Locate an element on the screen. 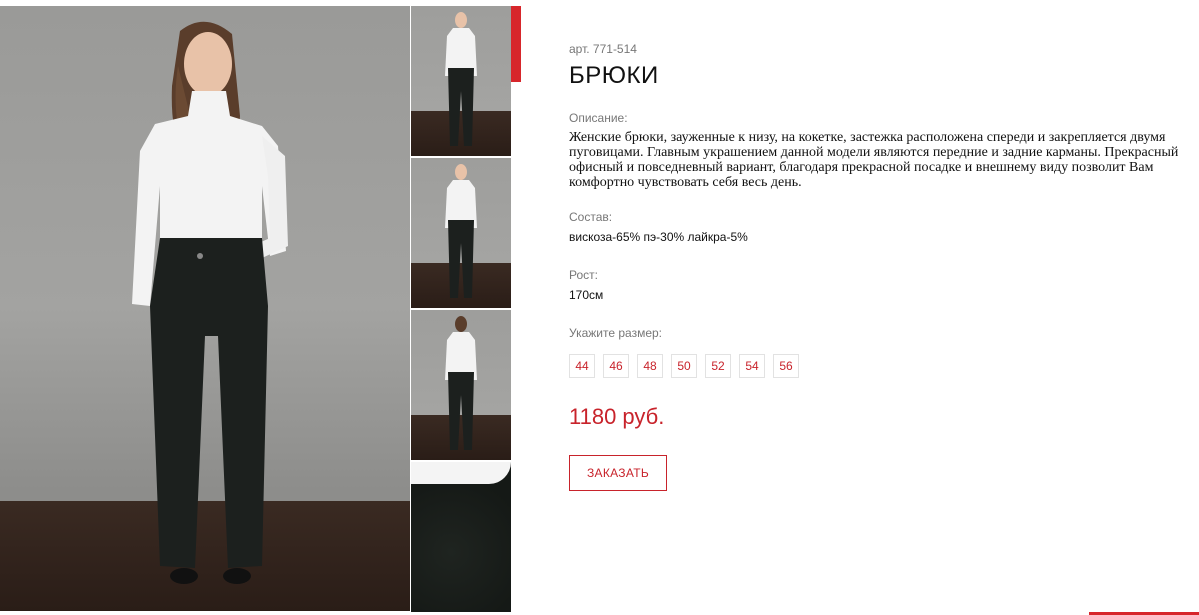  description-label: Описание: is located at coordinates (598, 118).